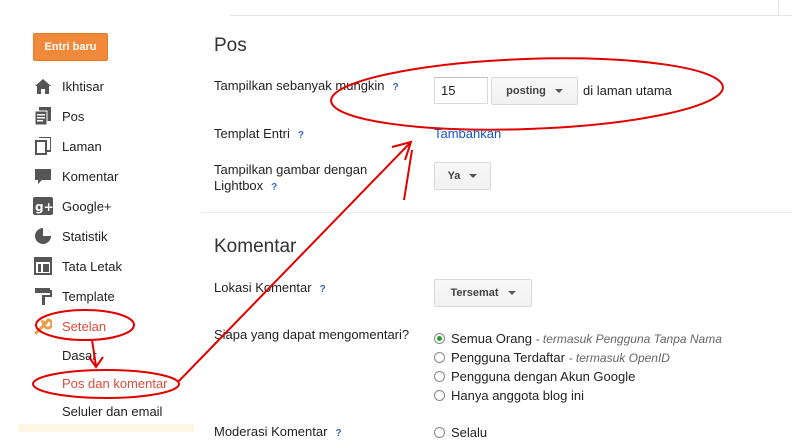  What do you see at coordinates (534, 376) in the screenshot?
I see `radio-option-google-account: Pengguna dengan Akun Google` at bounding box center [534, 376].